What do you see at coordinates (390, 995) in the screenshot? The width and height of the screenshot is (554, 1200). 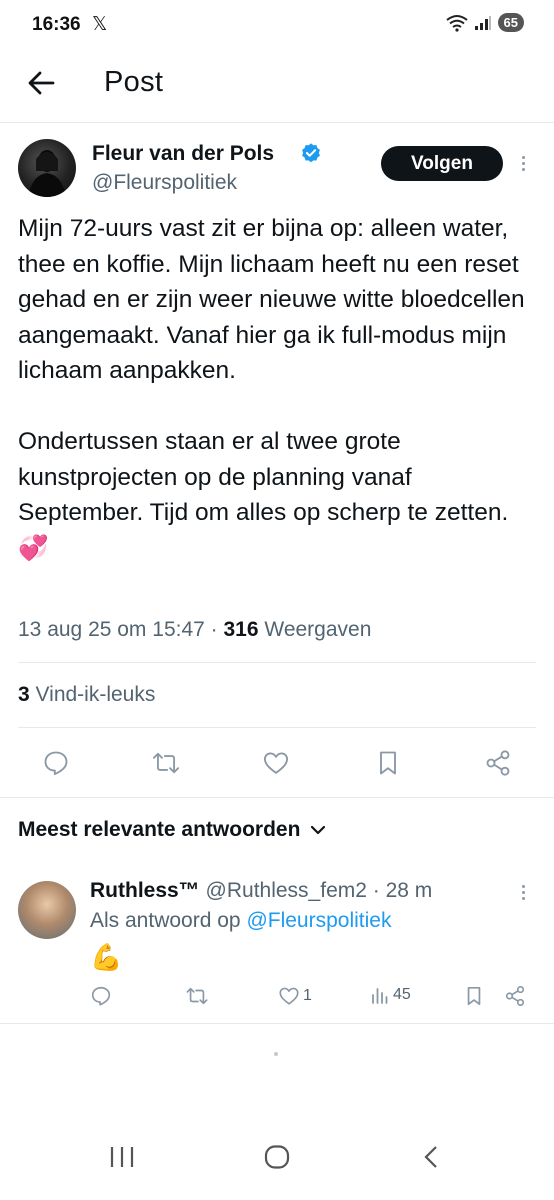 I see `reply-views-button: 45` at bounding box center [390, 995].